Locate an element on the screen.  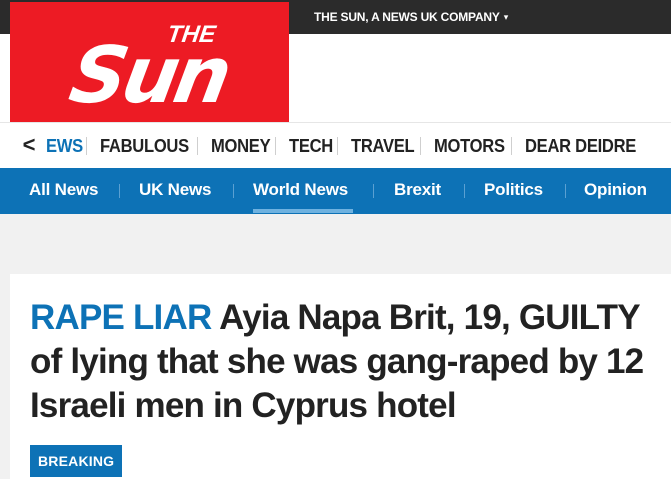
section-nav-item-fabulous: FABULOUS is located at coordinates (144, 146).